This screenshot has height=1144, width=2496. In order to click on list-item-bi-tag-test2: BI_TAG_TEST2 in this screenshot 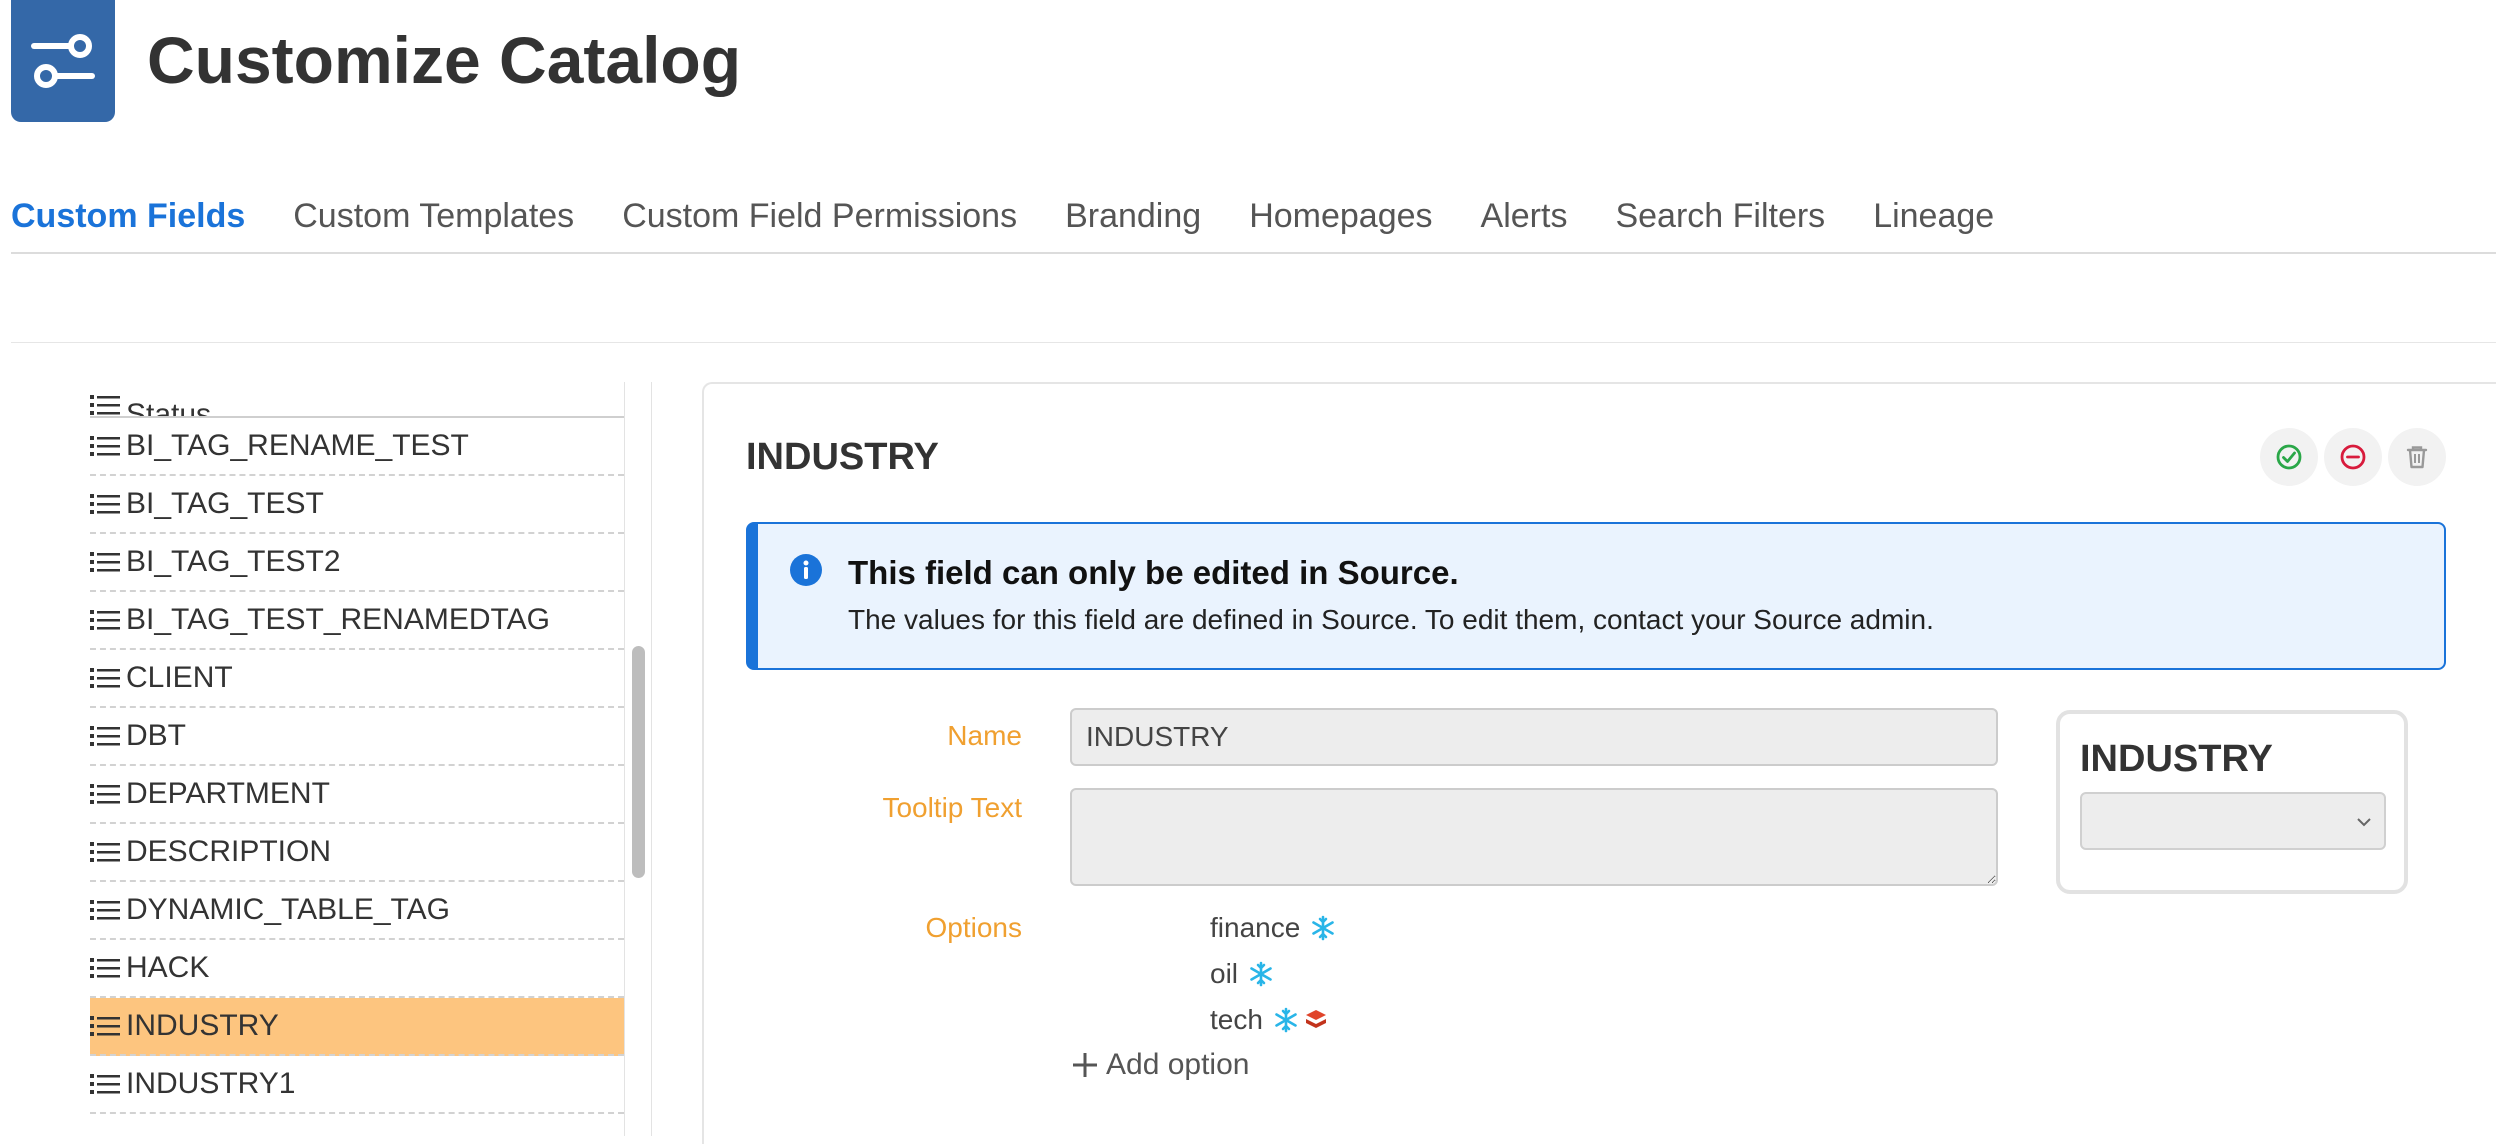, I will do `click(357, 563)`.